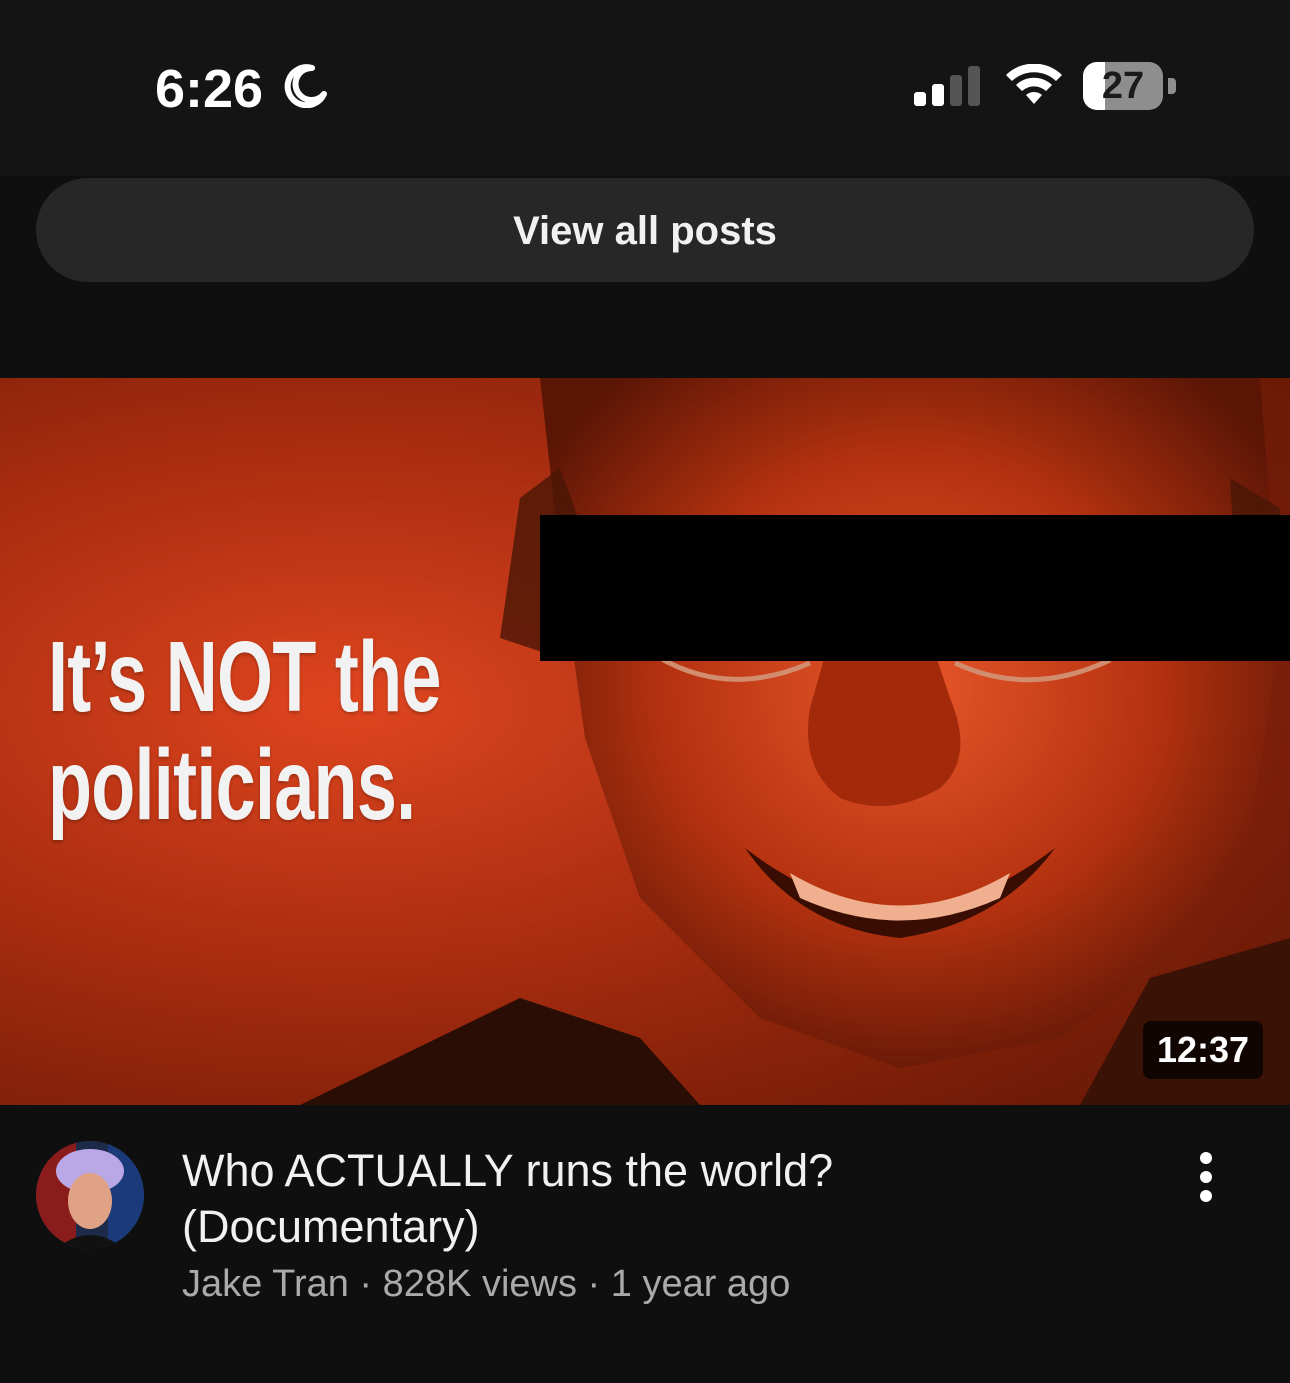 The height and width of the screenshot is (1383, 1290). What do you see at coordinates (1034, 84) in the screenshot?
I see `wifi-icon` at bounding box center [1034, 84].